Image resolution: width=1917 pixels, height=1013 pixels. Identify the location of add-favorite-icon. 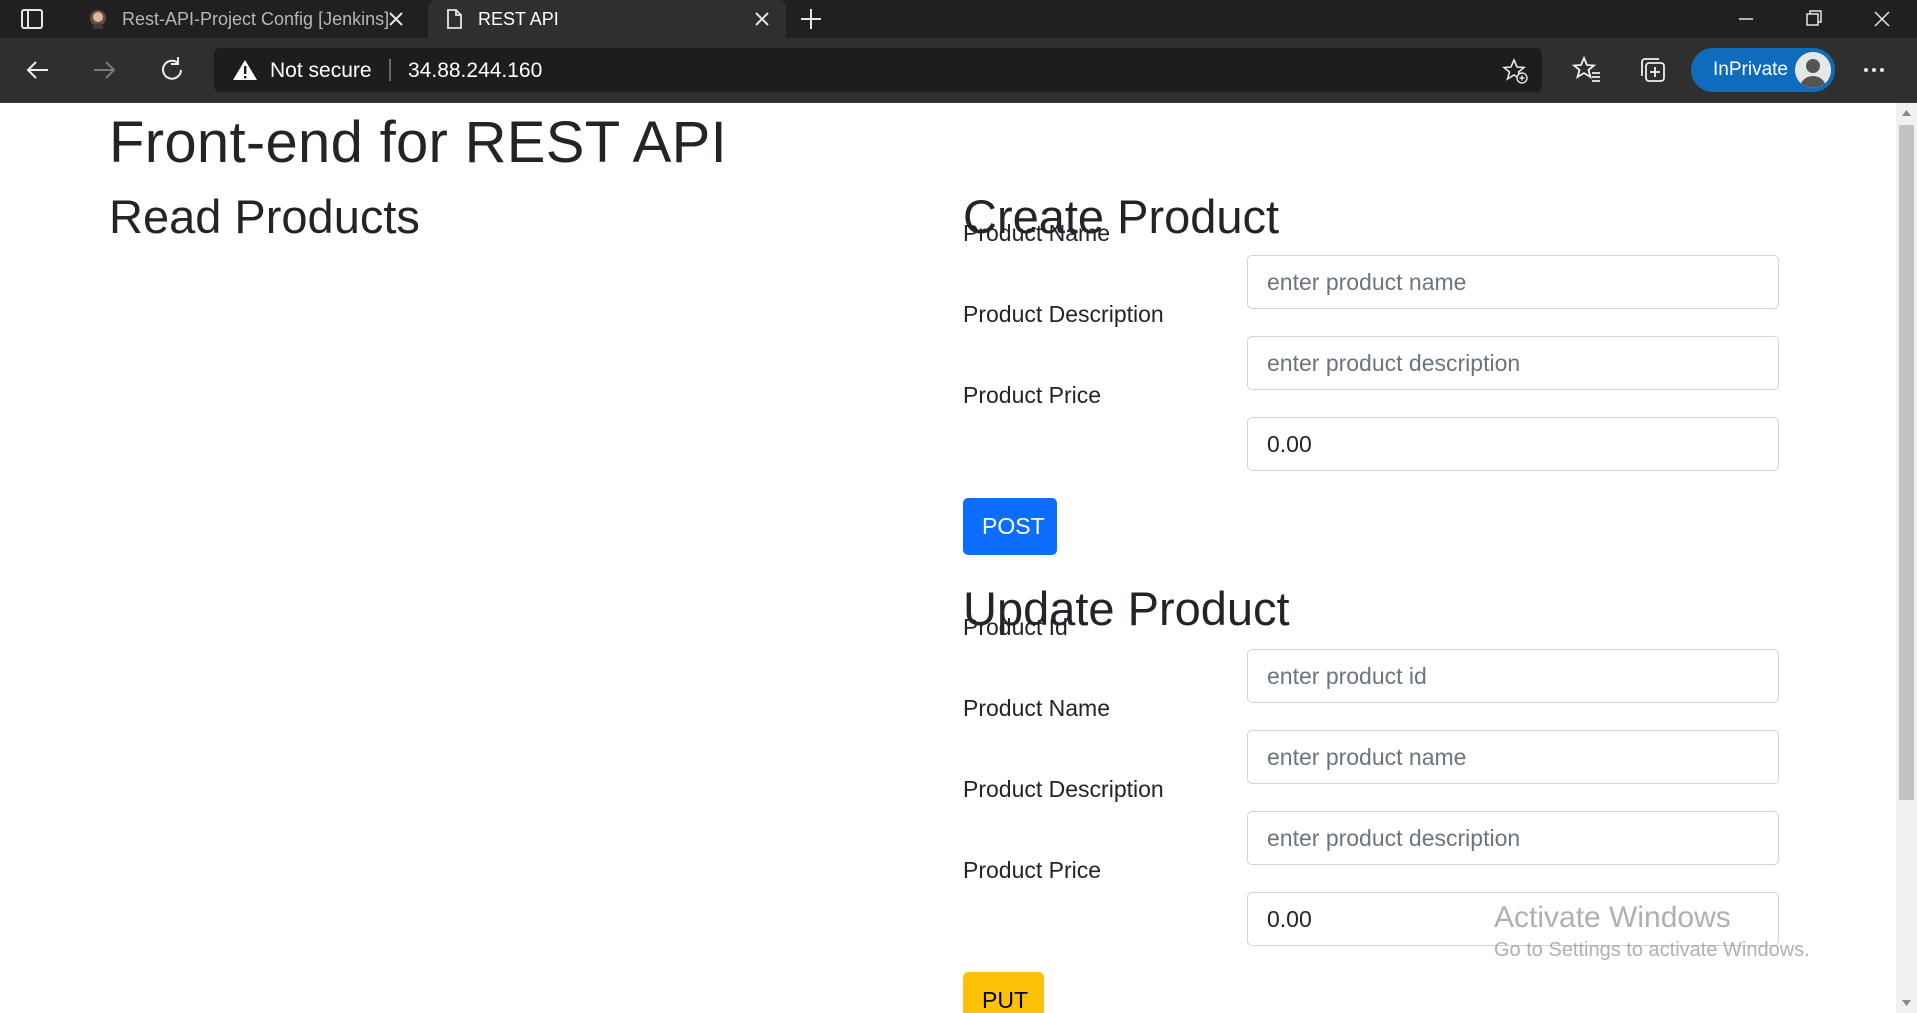
(1515, 71).